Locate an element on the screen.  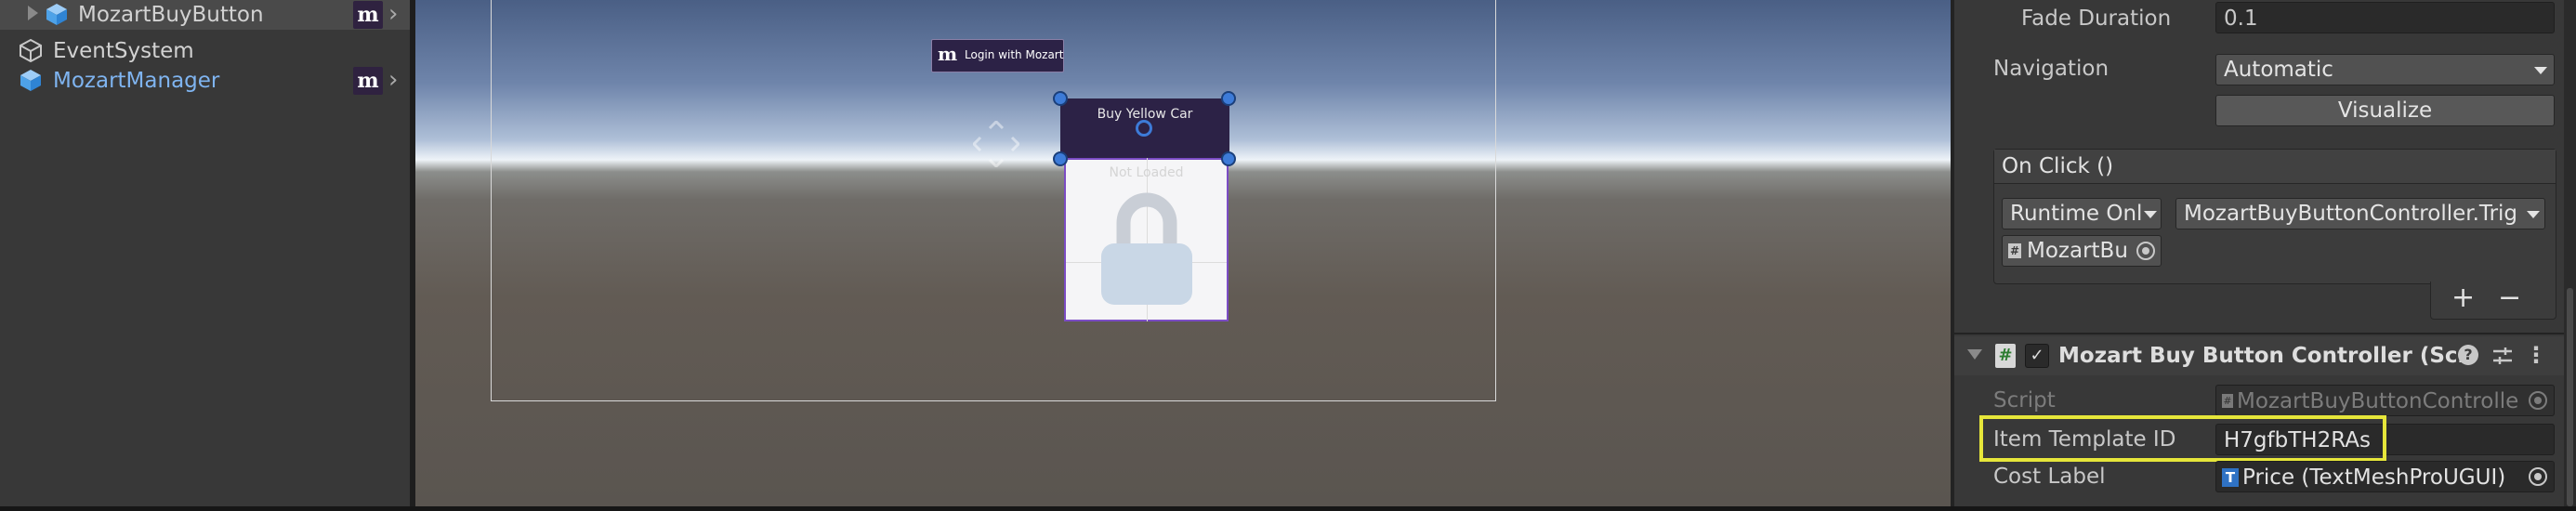
on-click-header: On Click () is located at coordinates (2275, 167).